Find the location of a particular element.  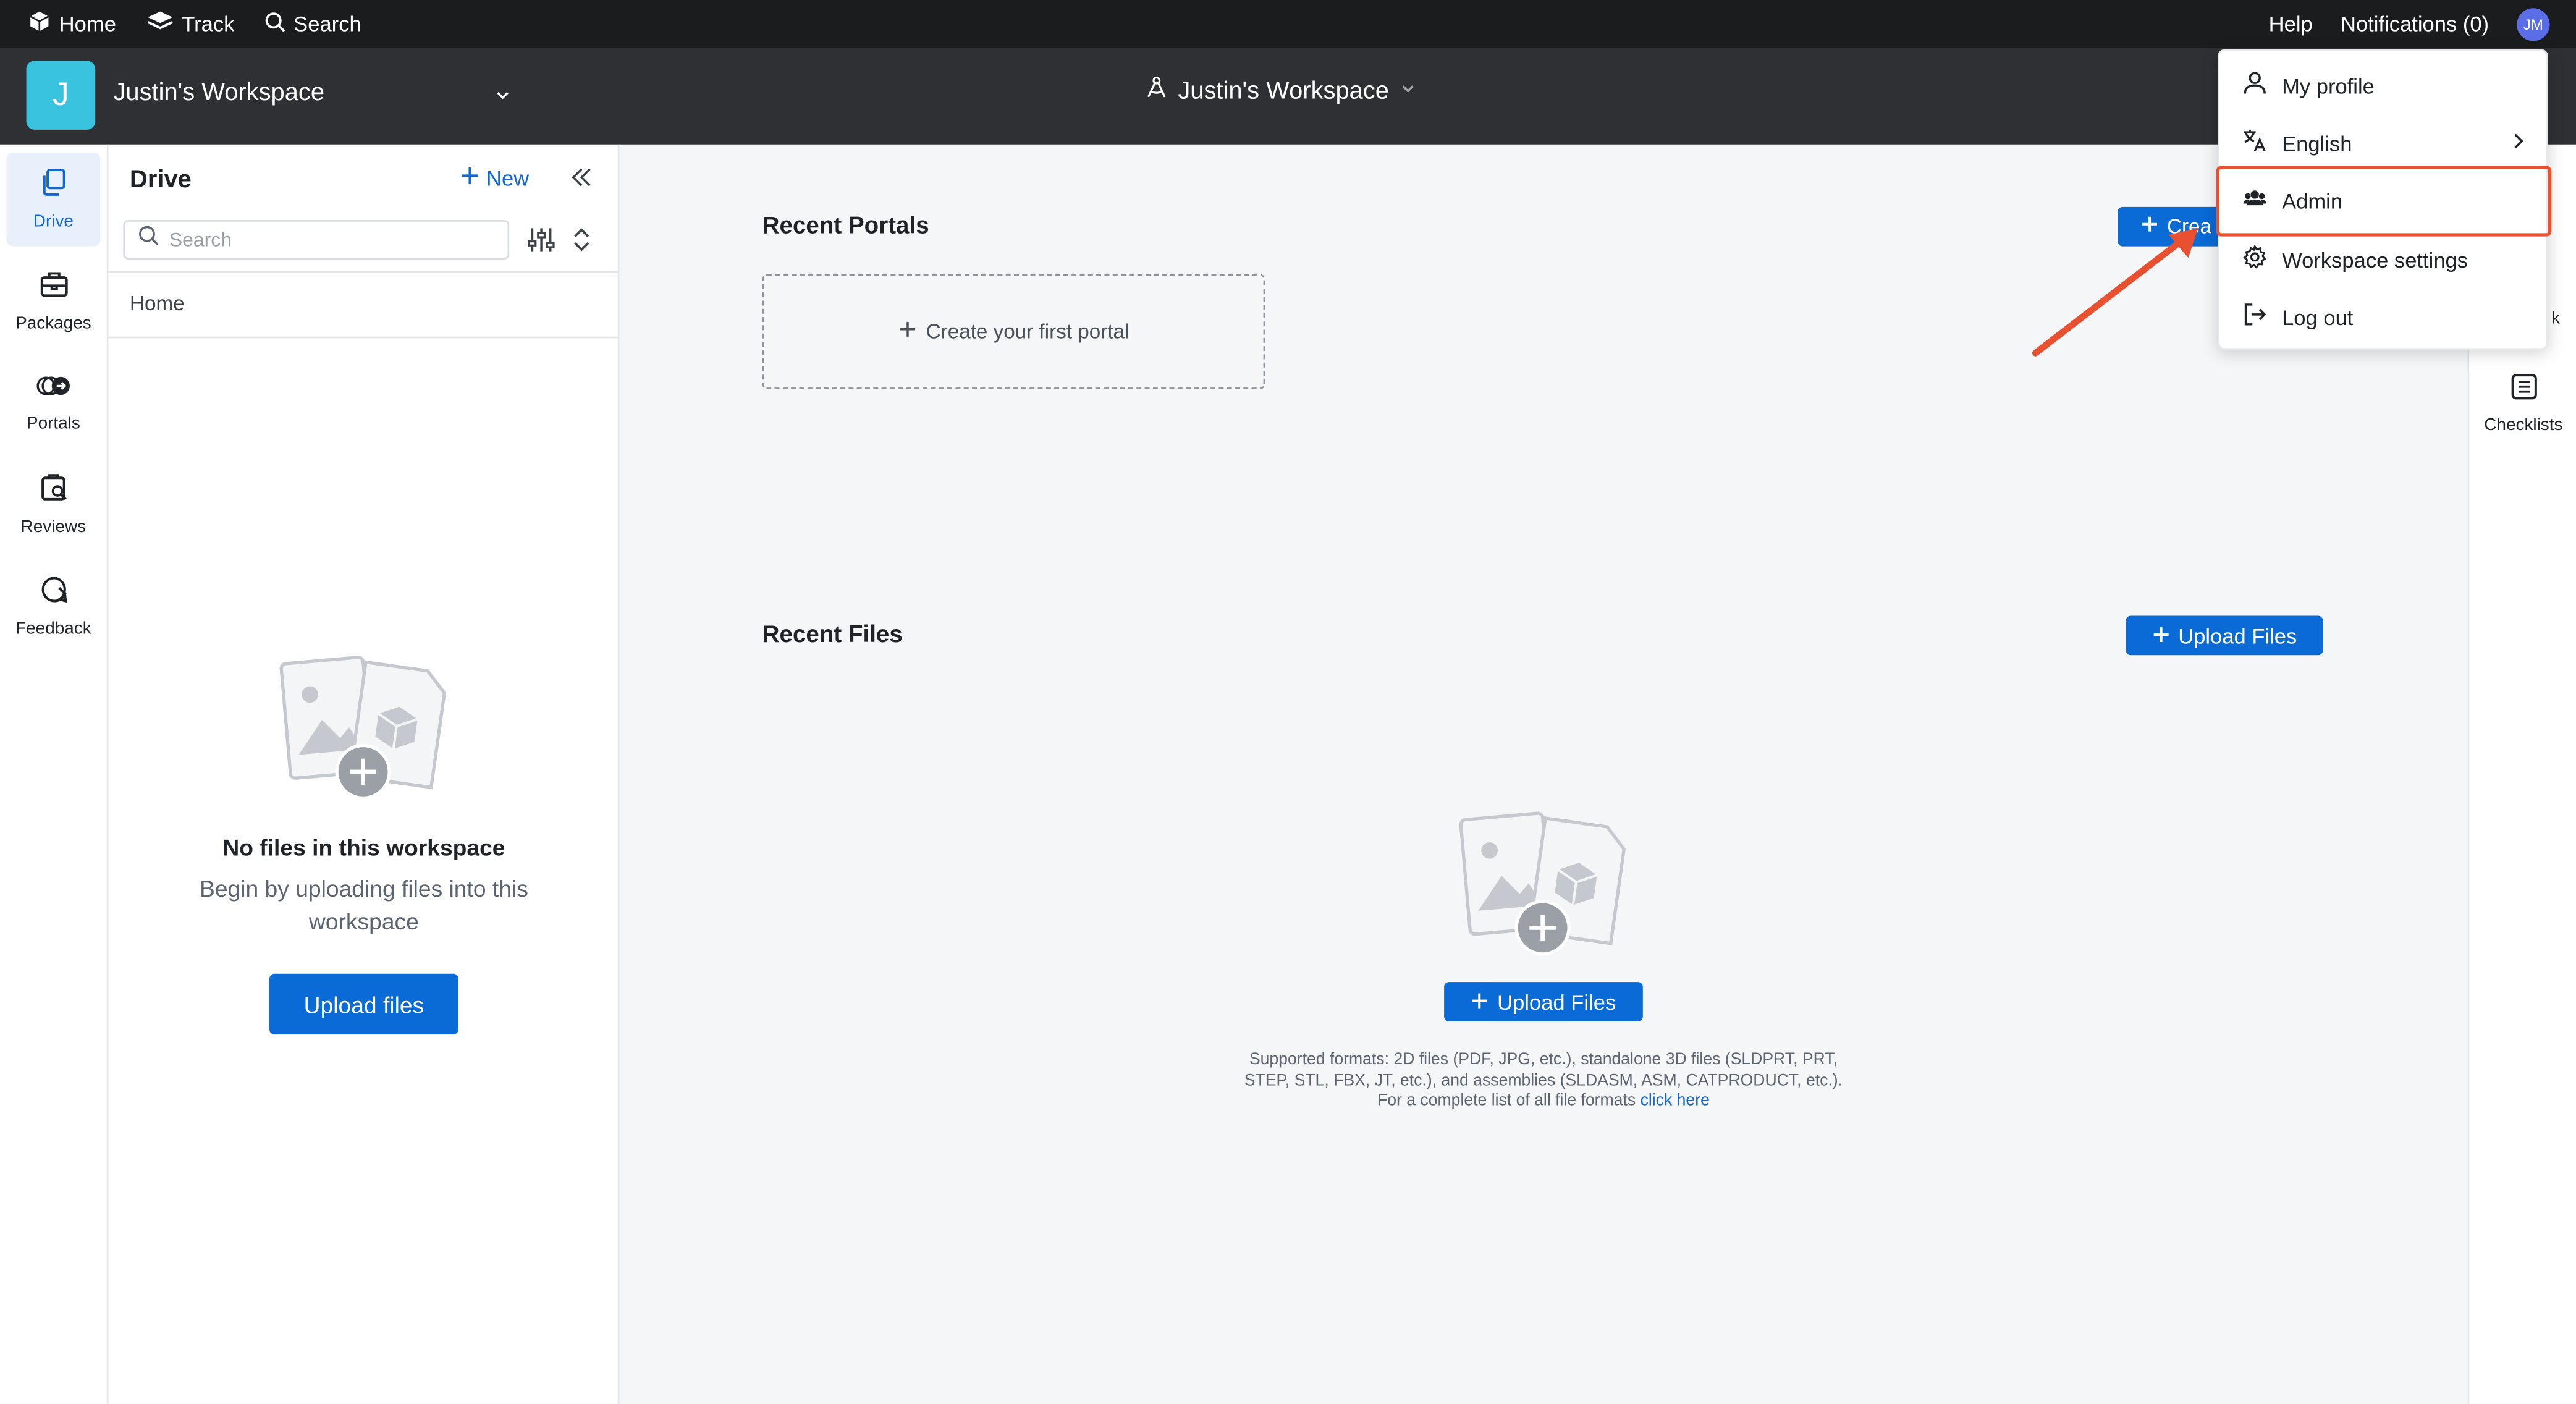

drive-search-box is located at coordinates (316, 240).